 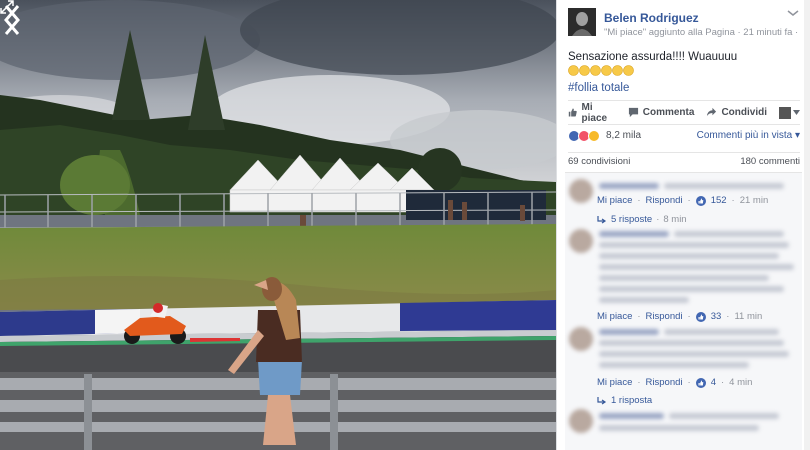 What do you see at coordinates (651, 18) in the screenshot?
I see `author-name: Belen Rodriguez` at bounding box center [651, 18].